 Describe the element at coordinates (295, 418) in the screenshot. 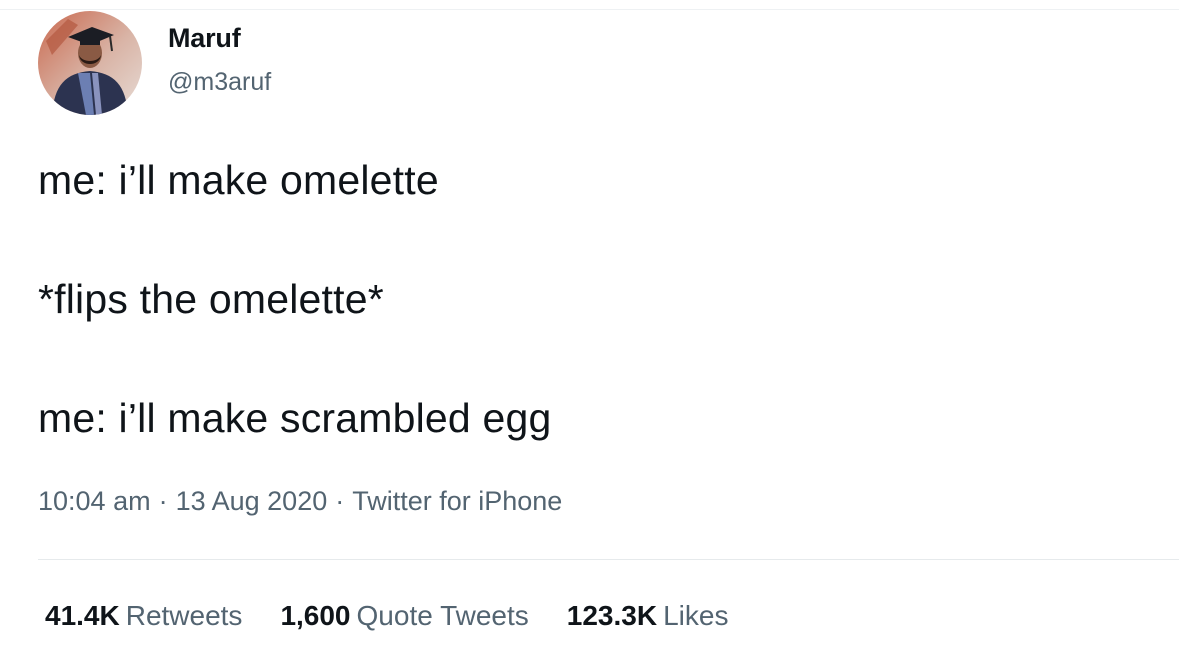

I see `tweet-text-line: me: i’ll make scrambled egg` at that location.